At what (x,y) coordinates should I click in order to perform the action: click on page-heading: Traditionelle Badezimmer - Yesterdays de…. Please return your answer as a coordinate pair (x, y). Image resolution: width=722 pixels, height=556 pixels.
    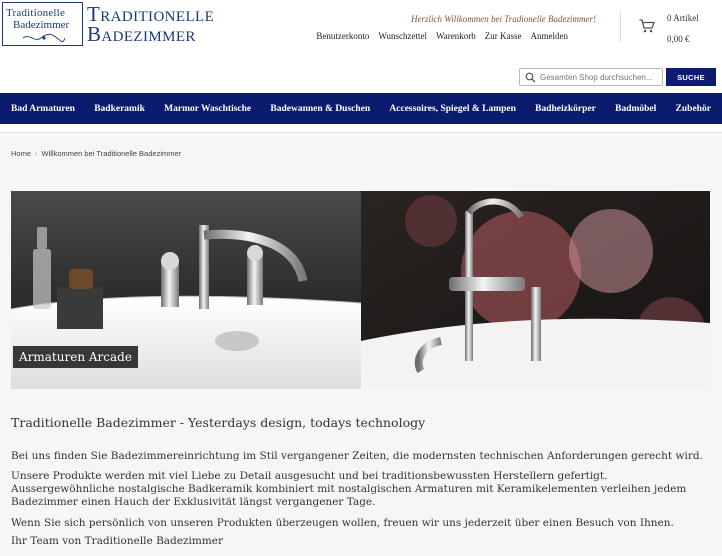
    Looking at the image, I should click on (218, 422).